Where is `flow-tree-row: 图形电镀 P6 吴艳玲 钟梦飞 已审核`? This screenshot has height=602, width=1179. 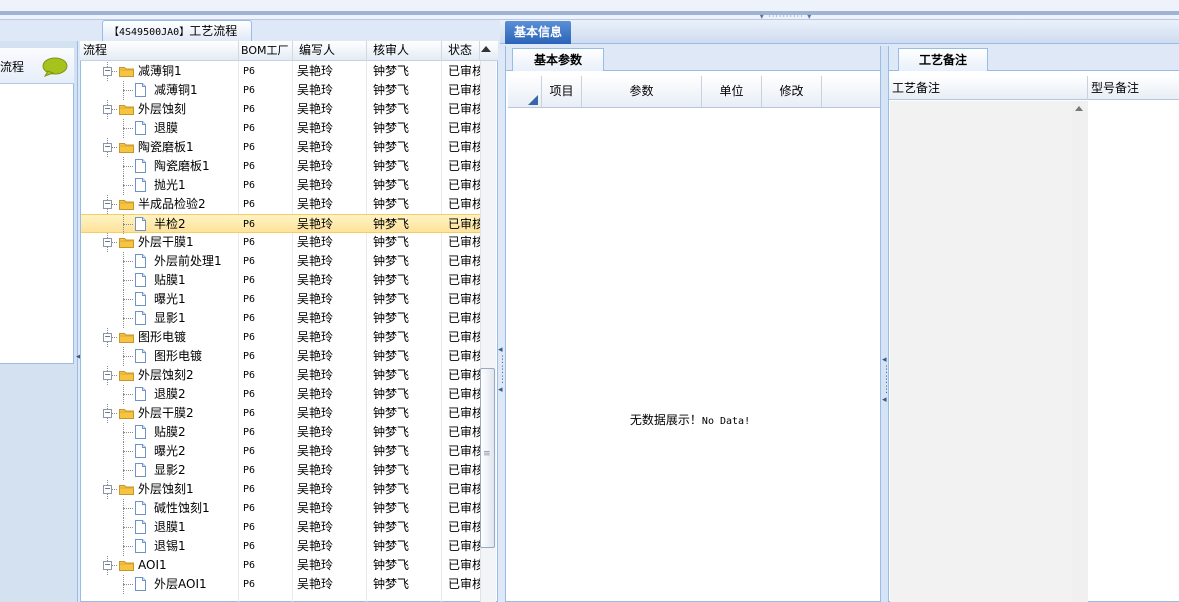 flow-tree-row: 图形电镀 P6 吴艳玲 钟梦飞 已审核 is located at coordinates (281, 356).